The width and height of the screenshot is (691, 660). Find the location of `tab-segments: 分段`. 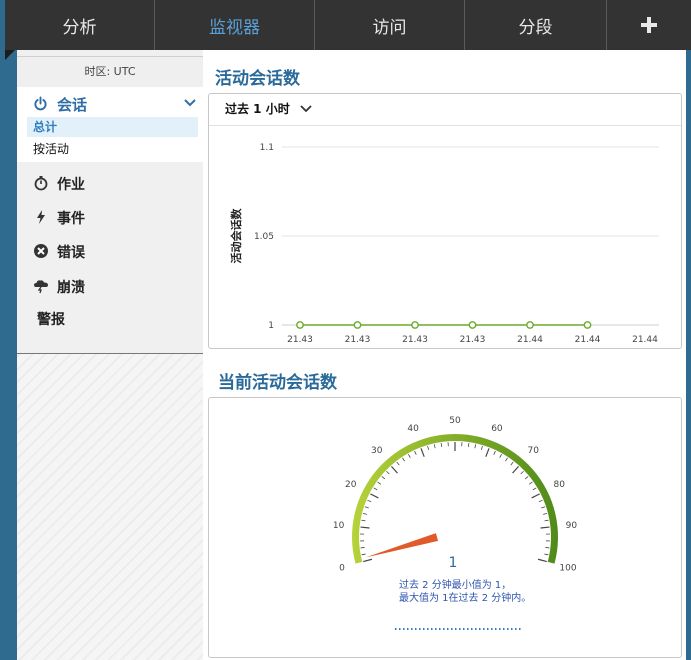

tab-segments: 分段 is located at coordinates (536, 25).